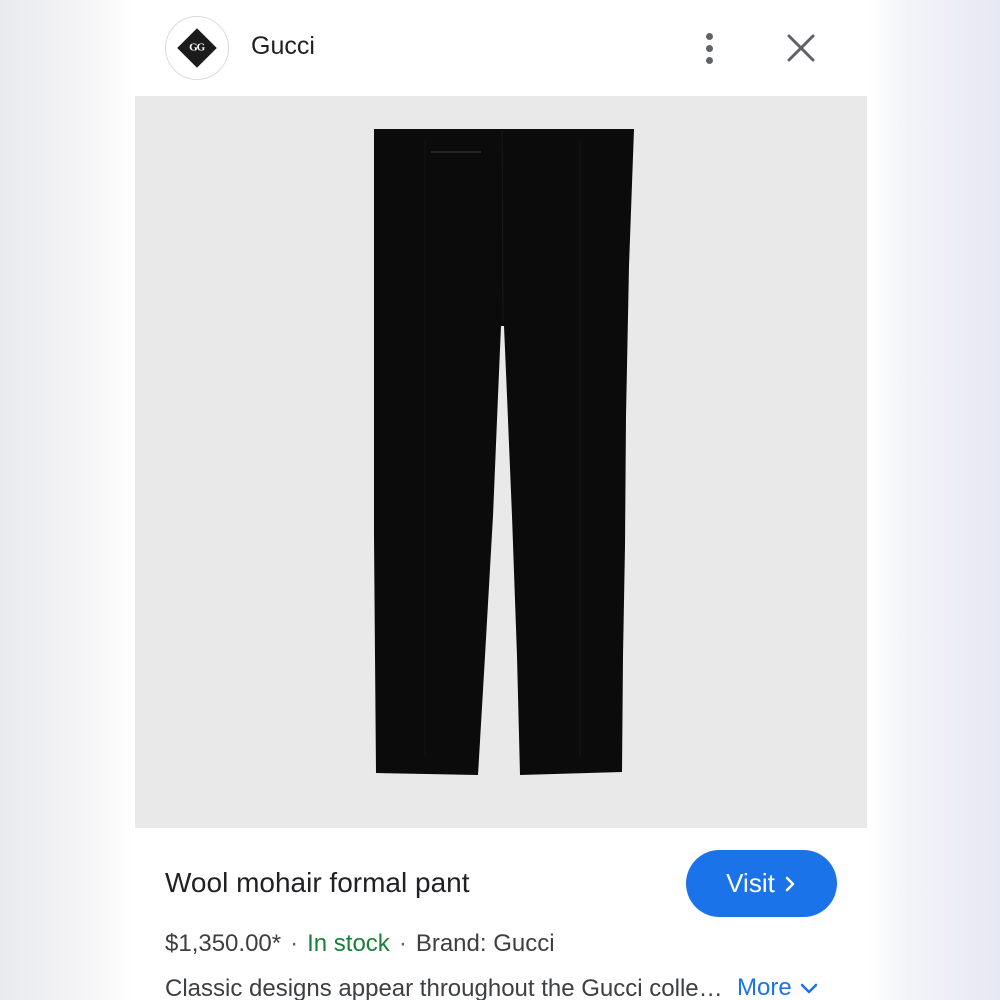 This screenshot has width=1000, height=1000. I want to click on gucci-logo-icon: GG, so click(197, 48).